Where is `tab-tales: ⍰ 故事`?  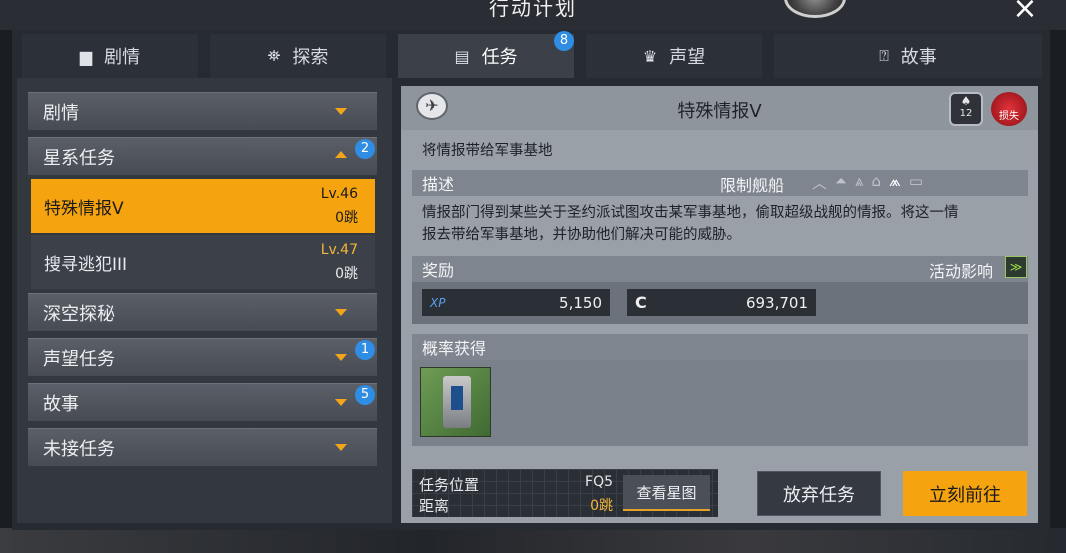
tab-tales: ⍰ 故事 is located at coordinates (908, 56).